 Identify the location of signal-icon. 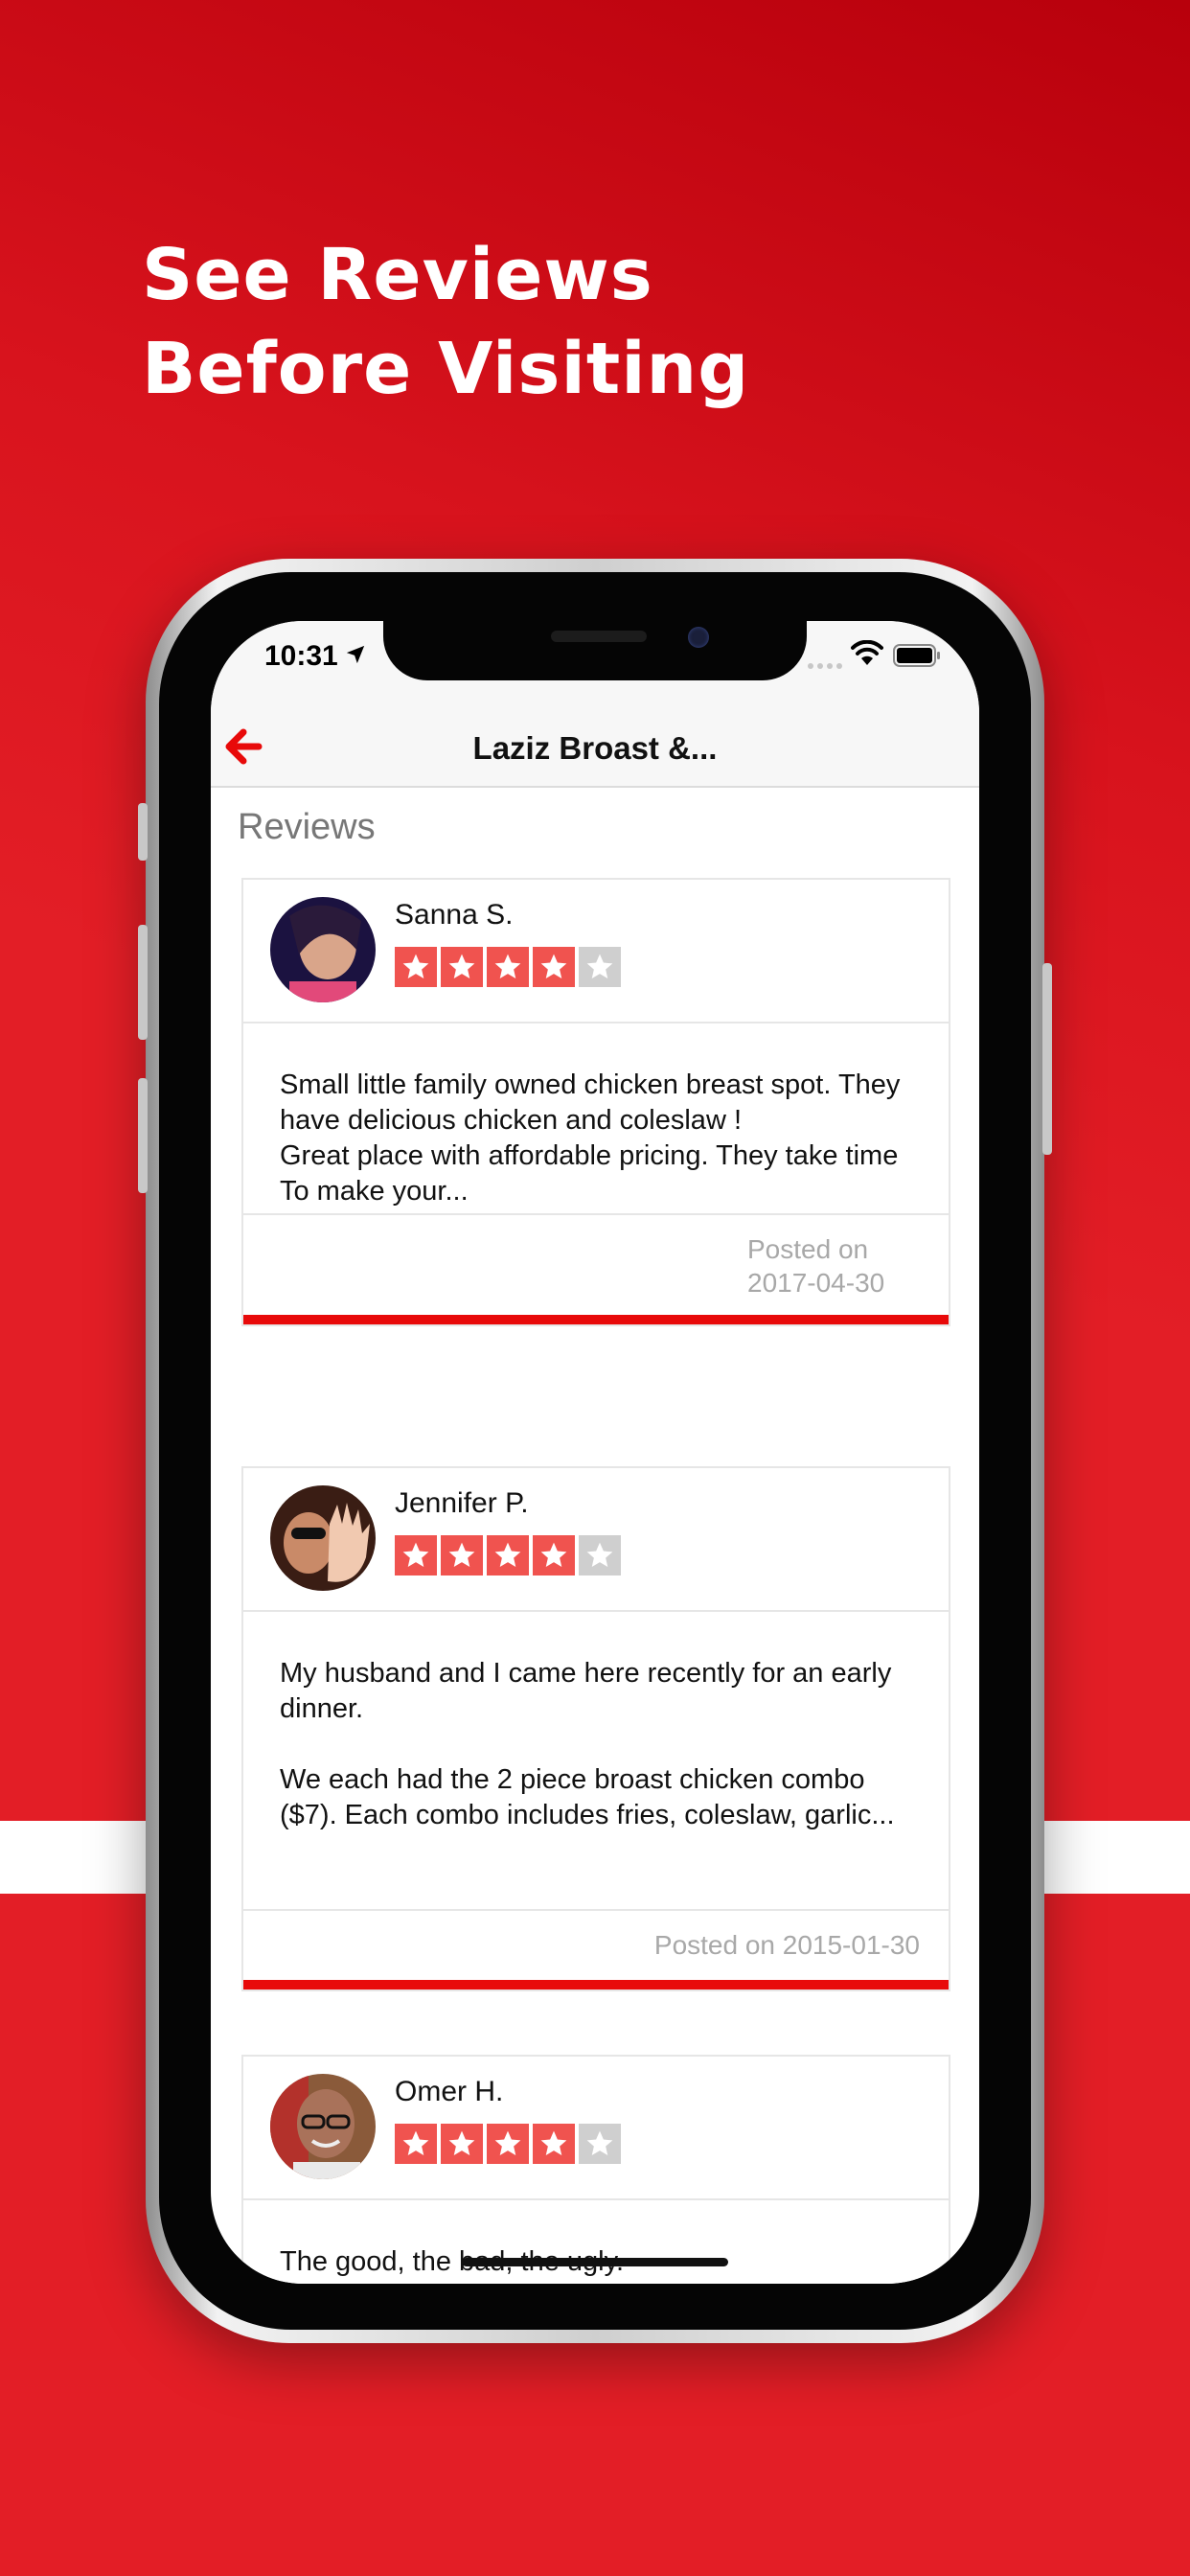
(825, 666).